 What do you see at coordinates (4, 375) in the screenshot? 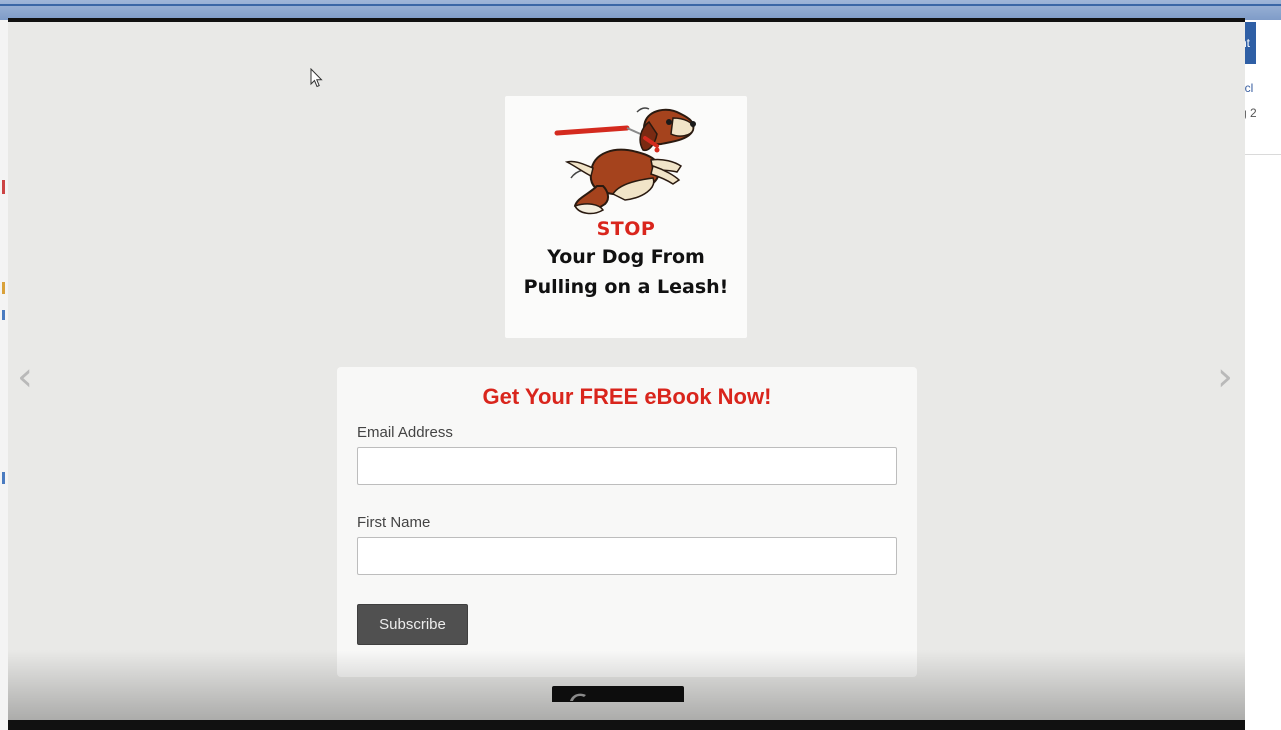
I see `background-left-edge` at bounding box center [4, 375].